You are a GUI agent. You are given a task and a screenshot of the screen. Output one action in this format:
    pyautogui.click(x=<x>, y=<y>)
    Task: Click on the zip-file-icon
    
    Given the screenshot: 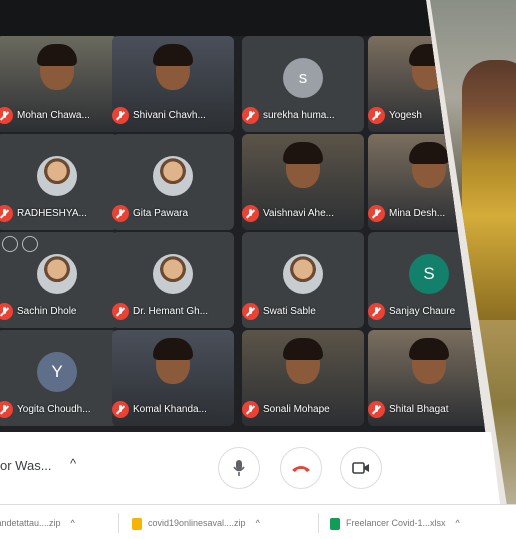 What is the action you would take?
    pyautogui.click(x=137, y=523)
    